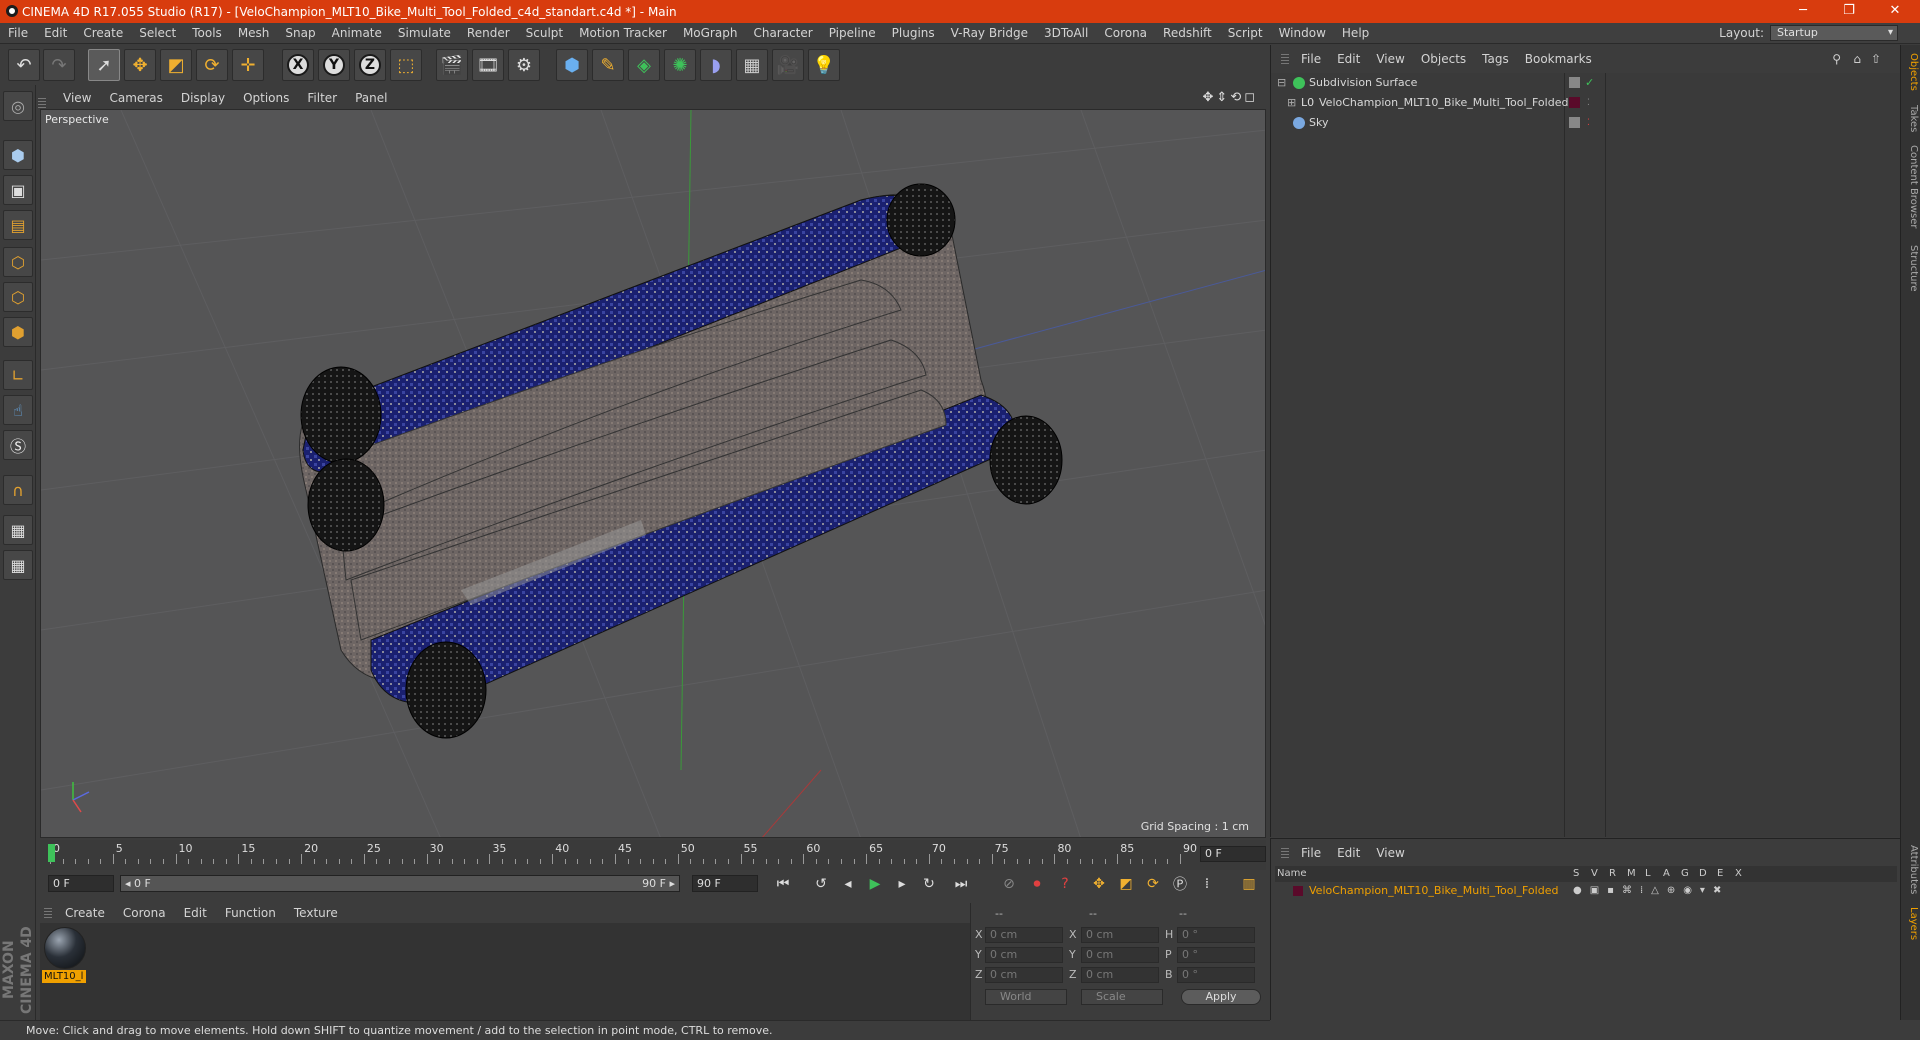 The height and width of the screenshot is (1040, 1920). Describe the element at coordinates (1120, 935) in the screenshot. I see `size-x-field: 0 cm` at that location.